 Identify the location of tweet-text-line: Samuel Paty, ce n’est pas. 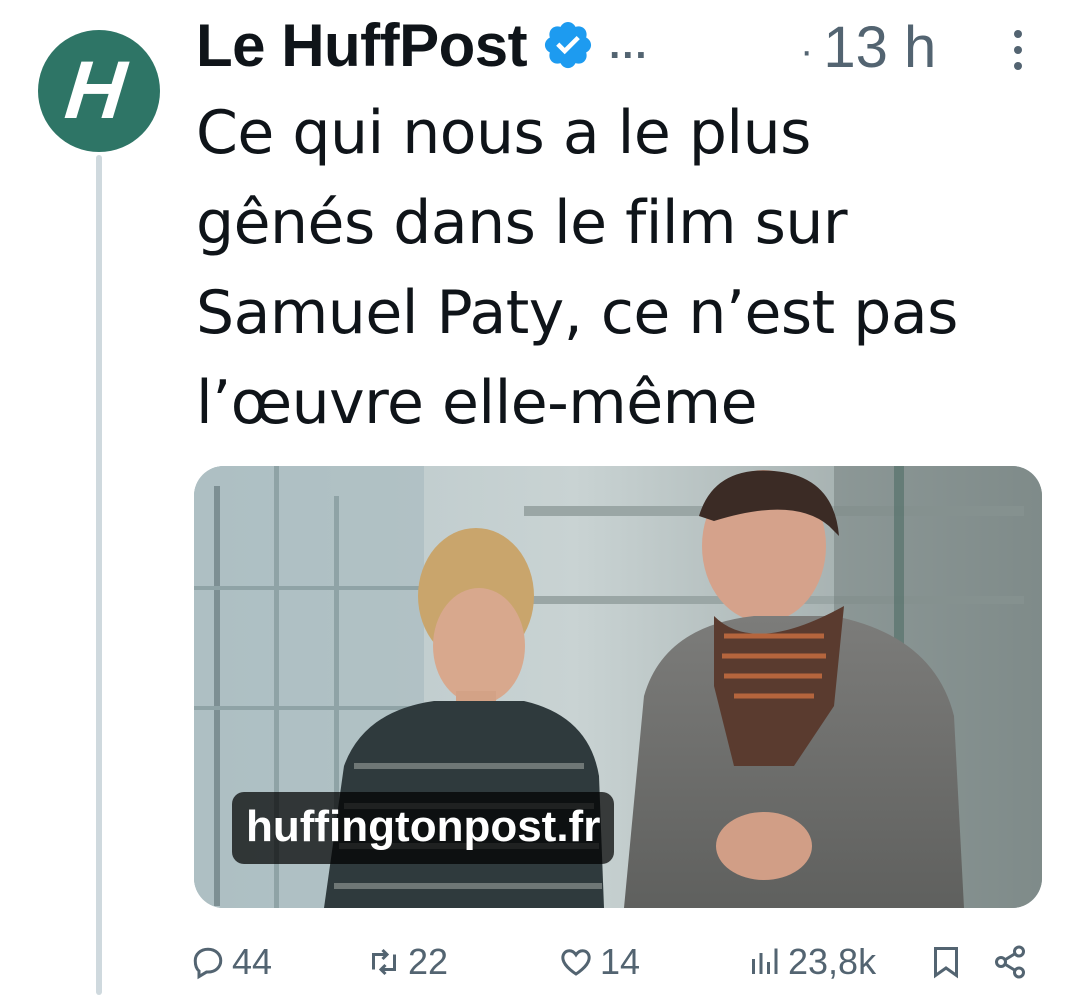
(577, 313).